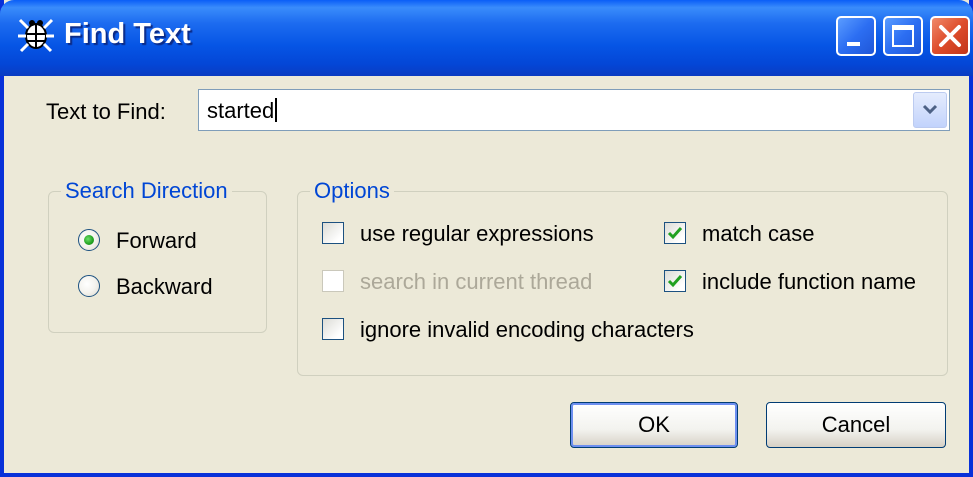 Image resolution: width=973 pixels, height=477 pixels. I want to click on text-to-find-label: Text to Find:, so click(106, 111).